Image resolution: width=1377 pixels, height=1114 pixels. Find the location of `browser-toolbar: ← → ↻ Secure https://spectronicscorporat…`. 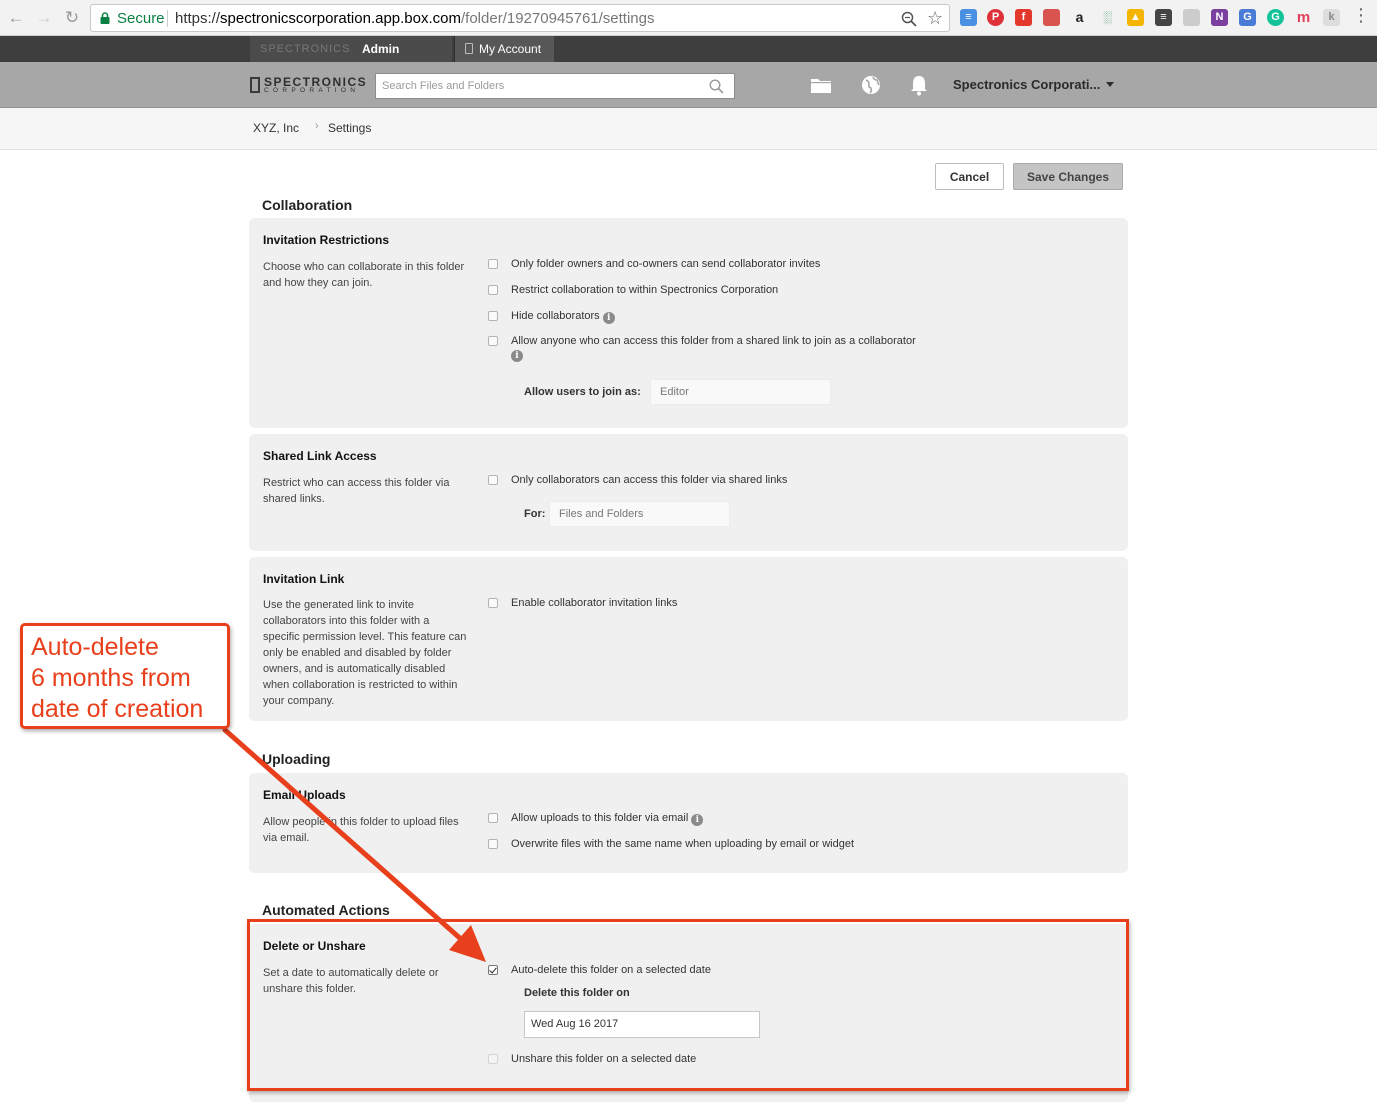

browser-toolbar: ← → ↻ Secure https://spectronicscorporat… is located at coordinates (688, 18).